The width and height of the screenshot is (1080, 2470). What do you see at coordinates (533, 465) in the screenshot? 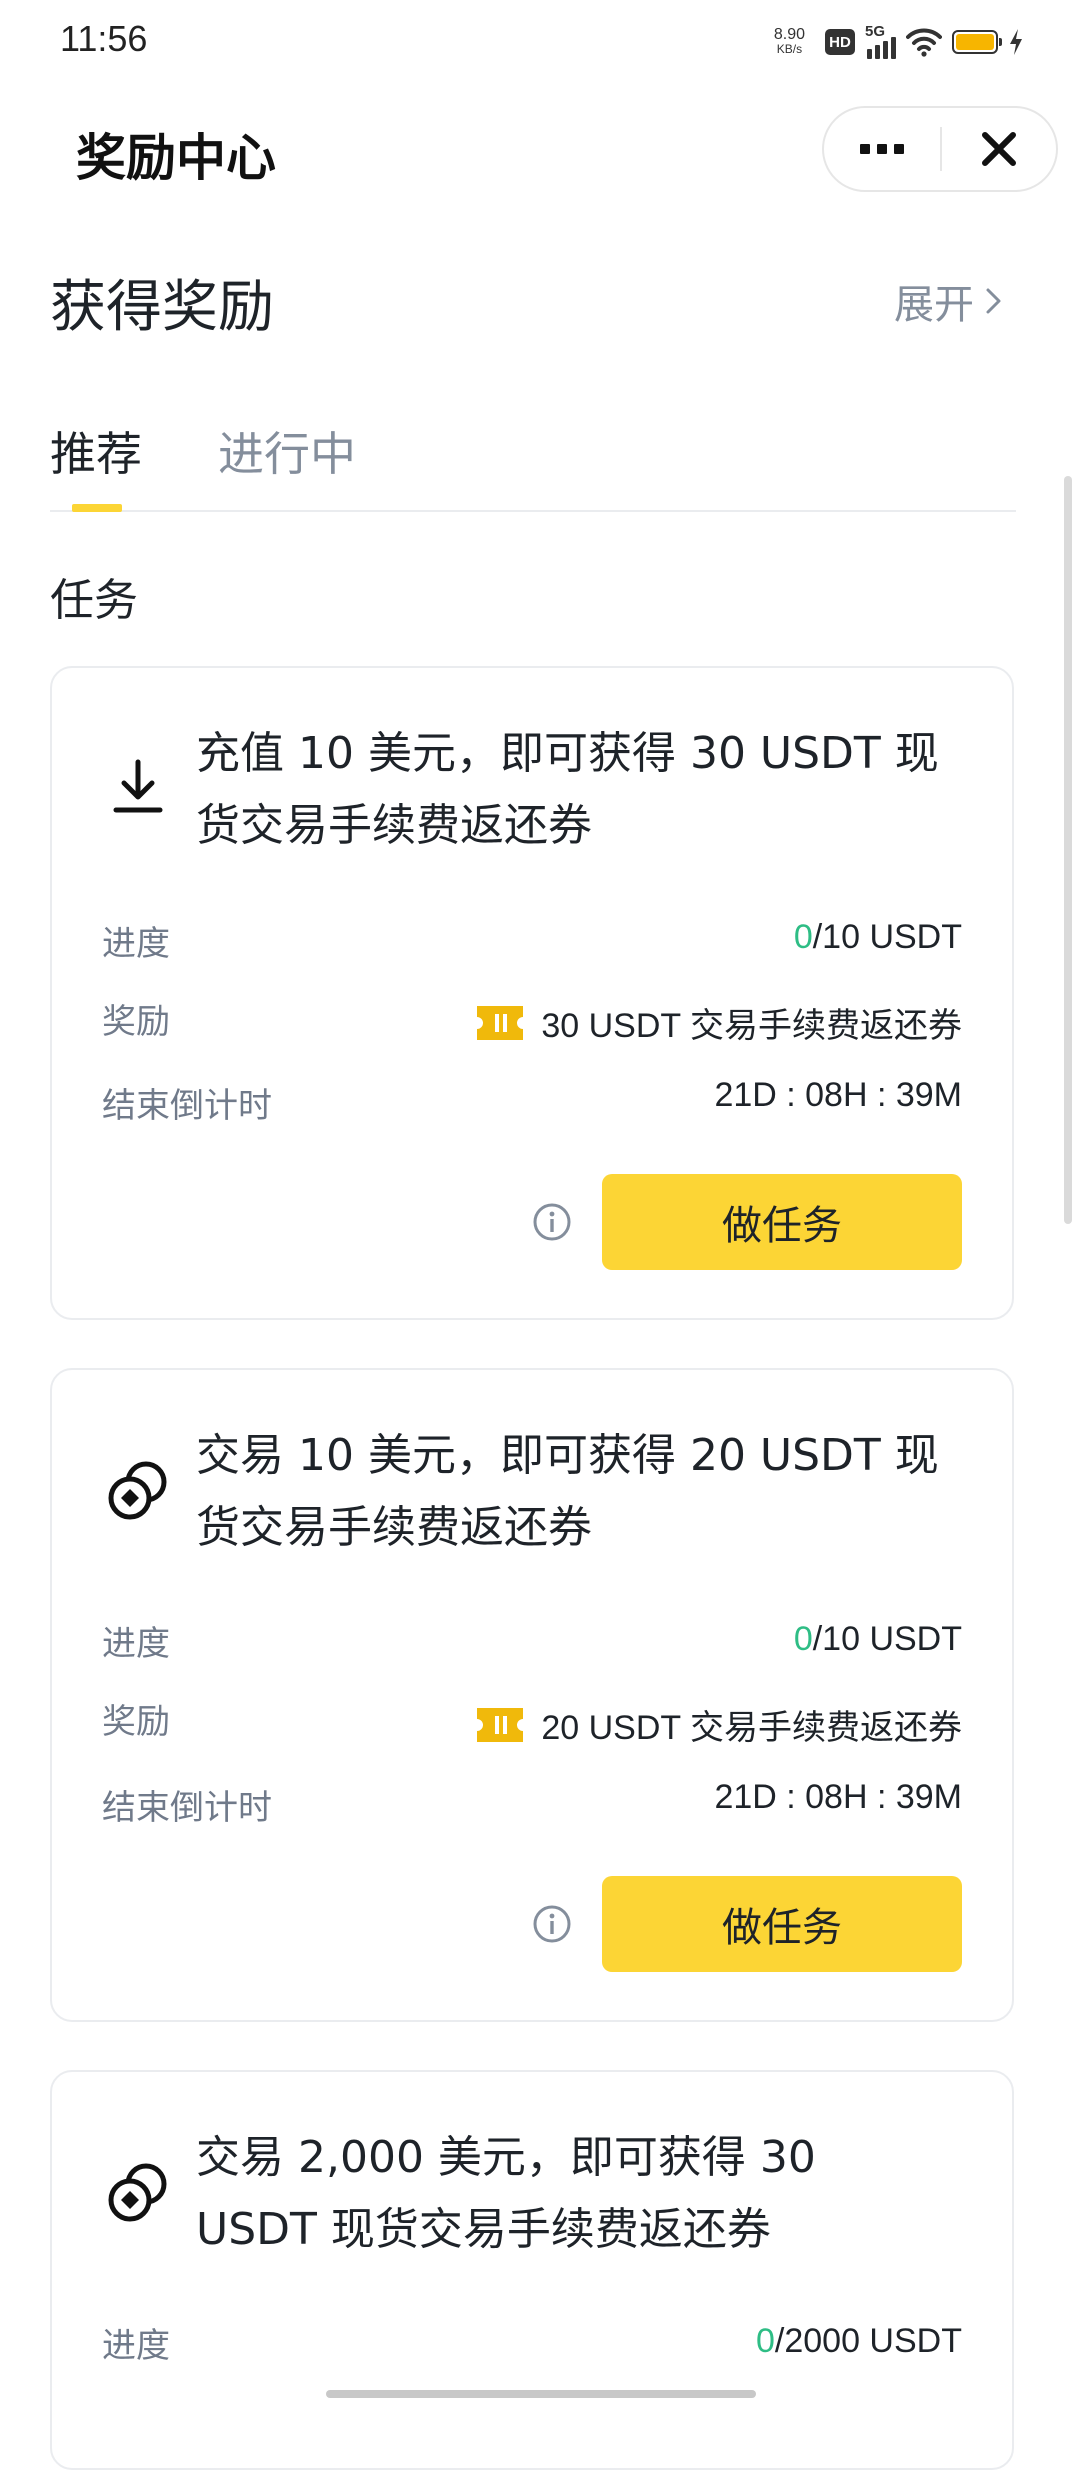
I see `tab-bar: 推荐 进行中` at bounding box center [533, 465].